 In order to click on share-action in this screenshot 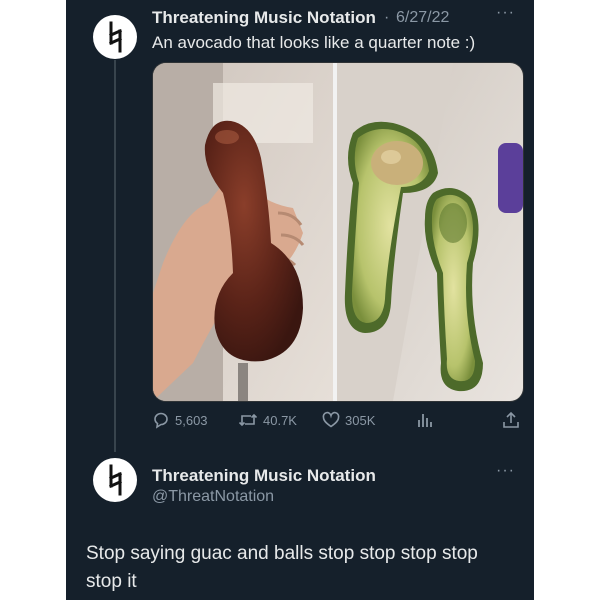, I will do `click(513, 420)`.